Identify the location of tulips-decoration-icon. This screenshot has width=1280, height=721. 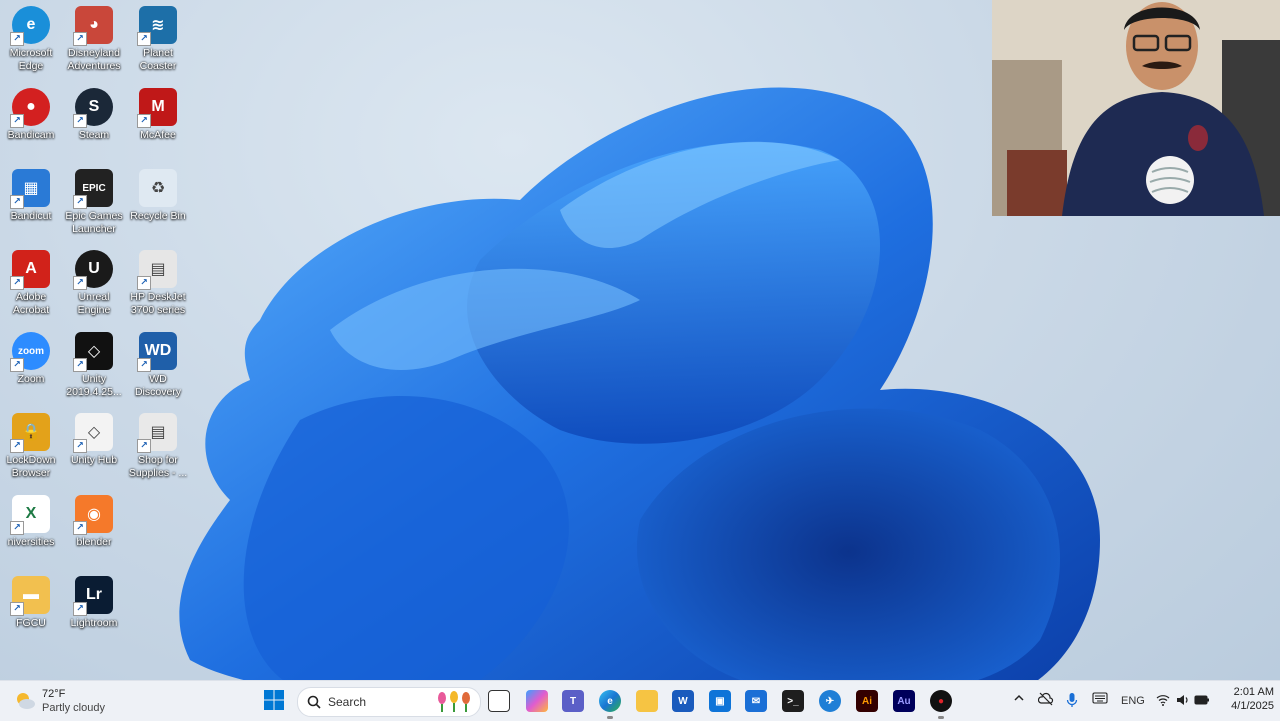
(454, 701).